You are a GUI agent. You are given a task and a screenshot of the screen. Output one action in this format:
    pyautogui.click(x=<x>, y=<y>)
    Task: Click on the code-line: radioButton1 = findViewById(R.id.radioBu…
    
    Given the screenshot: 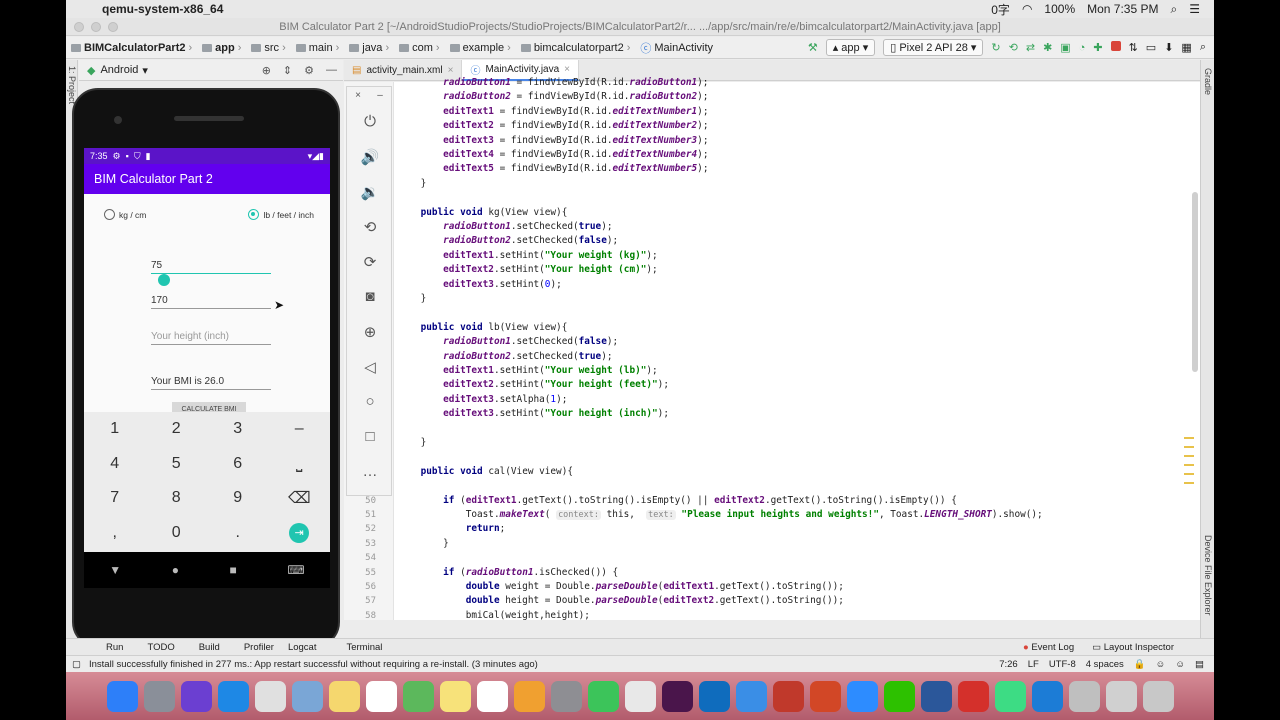 What is the action you would take?
    pyautogui.click(x=553, y=83)
    